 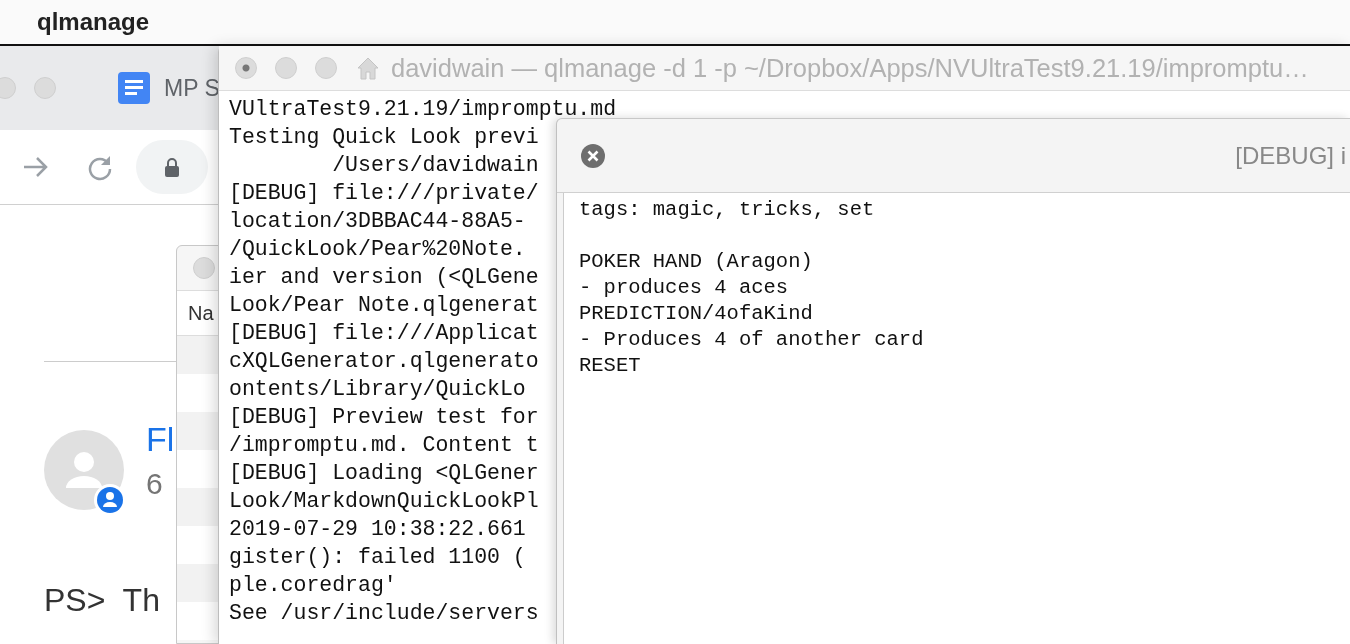 I want to click on preview-line: - Produces 4 of another card, so click(x=751, y=340).